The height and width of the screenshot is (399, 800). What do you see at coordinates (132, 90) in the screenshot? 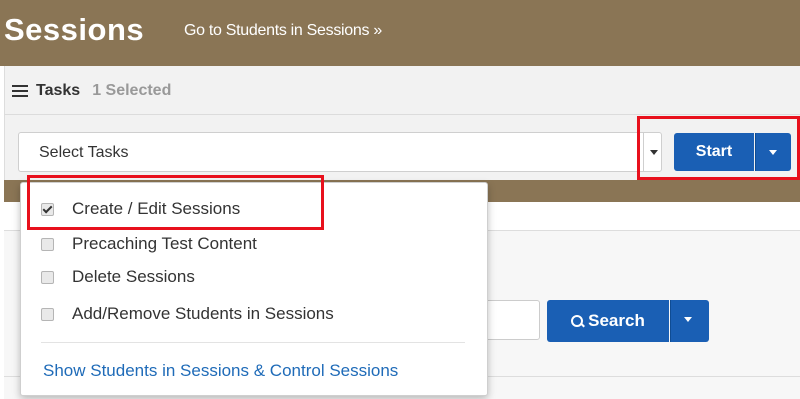
I see `selected-count: 1 Selected` at bounding box center [132, 90].